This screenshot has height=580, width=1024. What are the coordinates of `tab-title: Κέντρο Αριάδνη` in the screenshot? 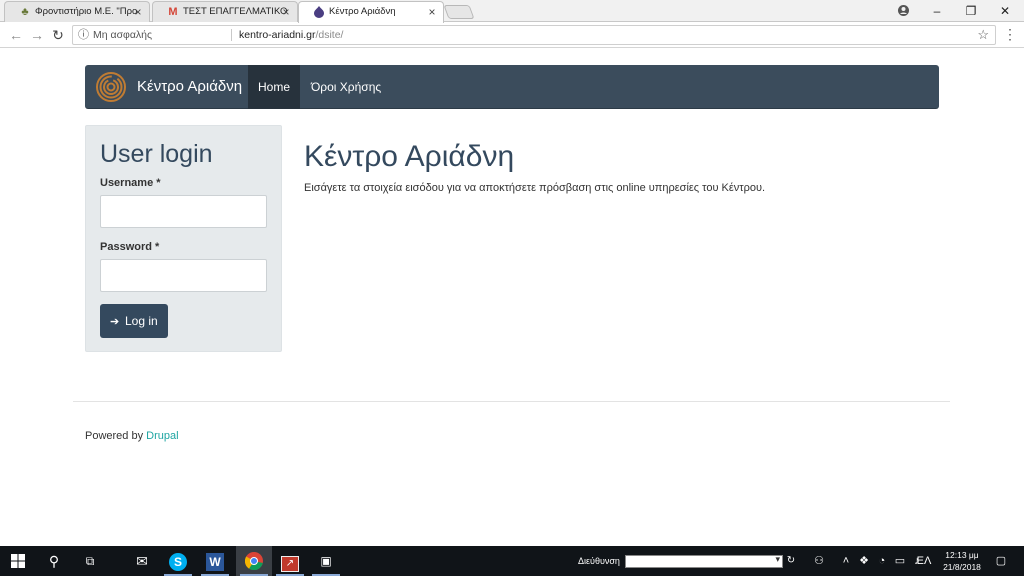 It's located at (362, 11).